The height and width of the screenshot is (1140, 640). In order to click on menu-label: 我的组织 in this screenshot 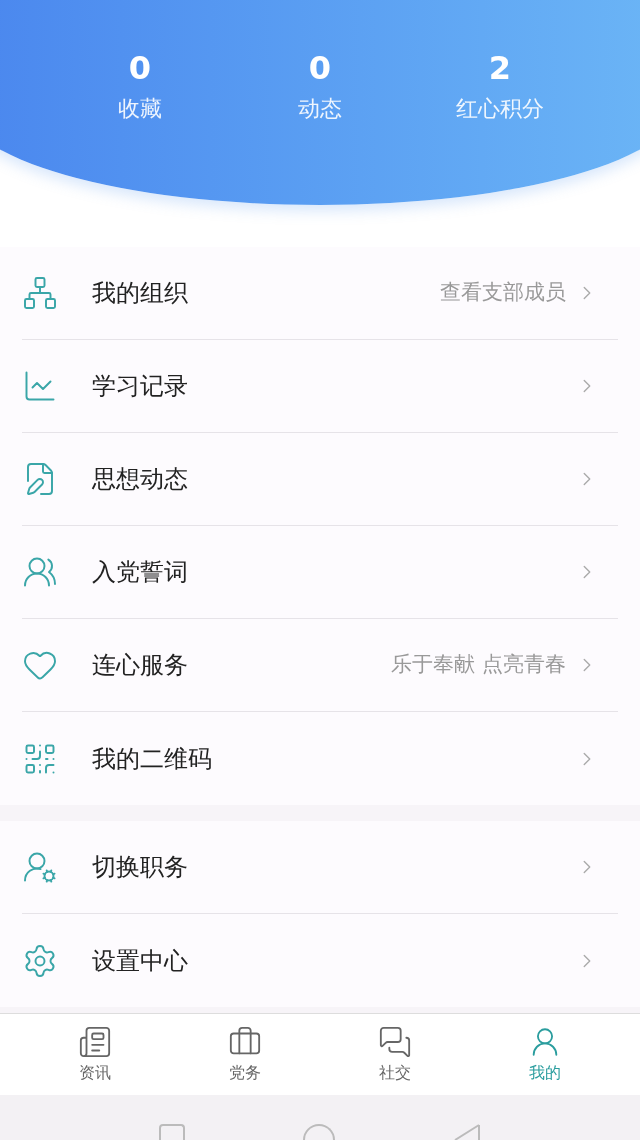, I will do `click(140, 293)`.